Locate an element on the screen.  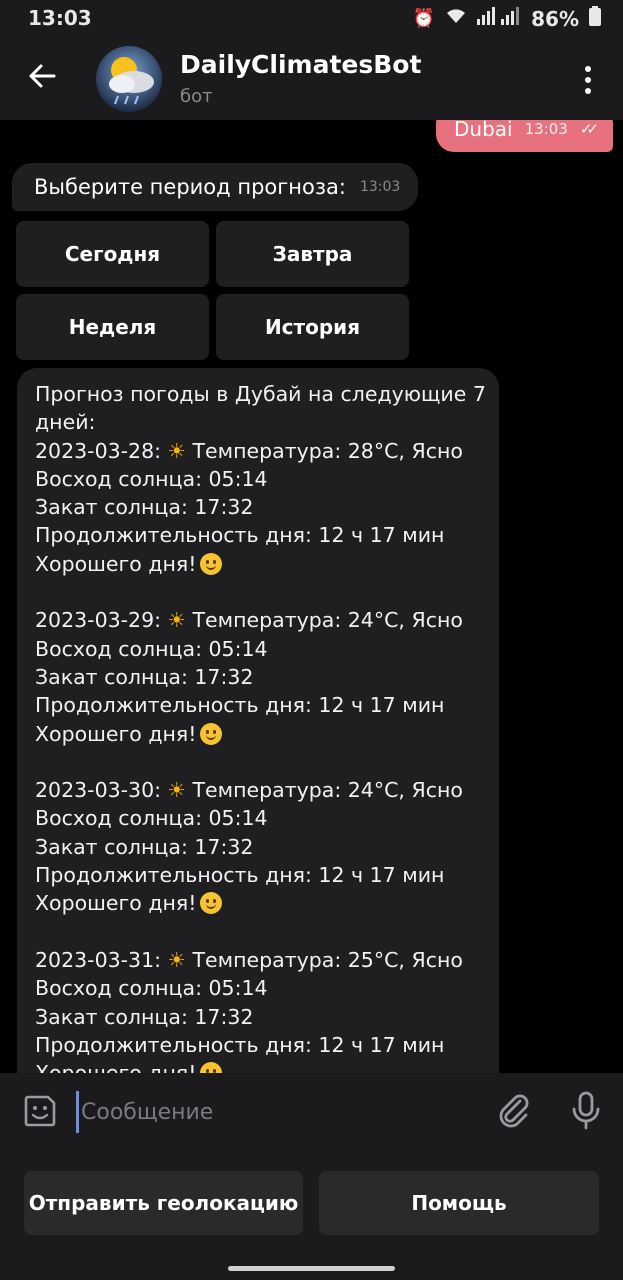
status-icons: ⏰ 86% is located at coordinates (507, 18).